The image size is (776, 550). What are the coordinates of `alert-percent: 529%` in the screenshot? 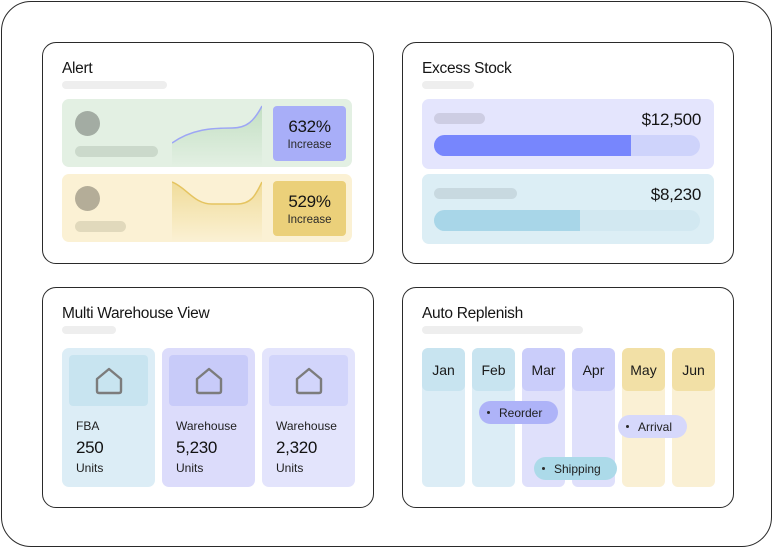 It's located at (309, 201).